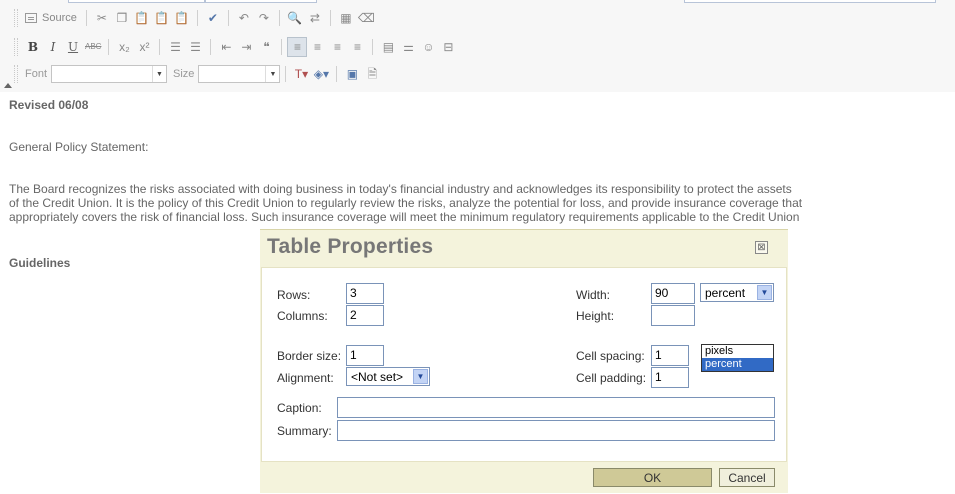 The width and height of the screenshot is (955, 494). I want to click on align-right-button: ≡, so click(337, 47).